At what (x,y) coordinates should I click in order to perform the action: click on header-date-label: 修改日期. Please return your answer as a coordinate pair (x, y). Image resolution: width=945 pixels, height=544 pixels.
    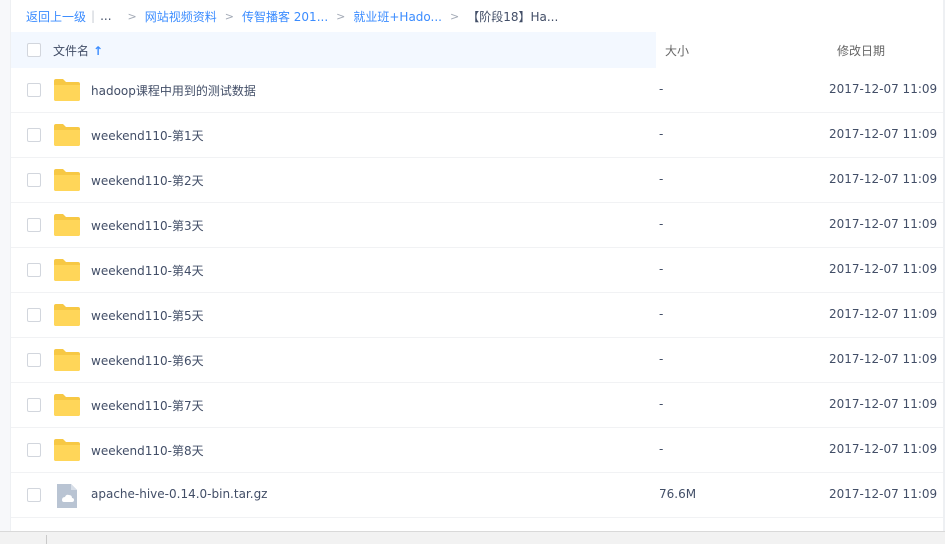
    Looking at the image, I should click on (861, 50).